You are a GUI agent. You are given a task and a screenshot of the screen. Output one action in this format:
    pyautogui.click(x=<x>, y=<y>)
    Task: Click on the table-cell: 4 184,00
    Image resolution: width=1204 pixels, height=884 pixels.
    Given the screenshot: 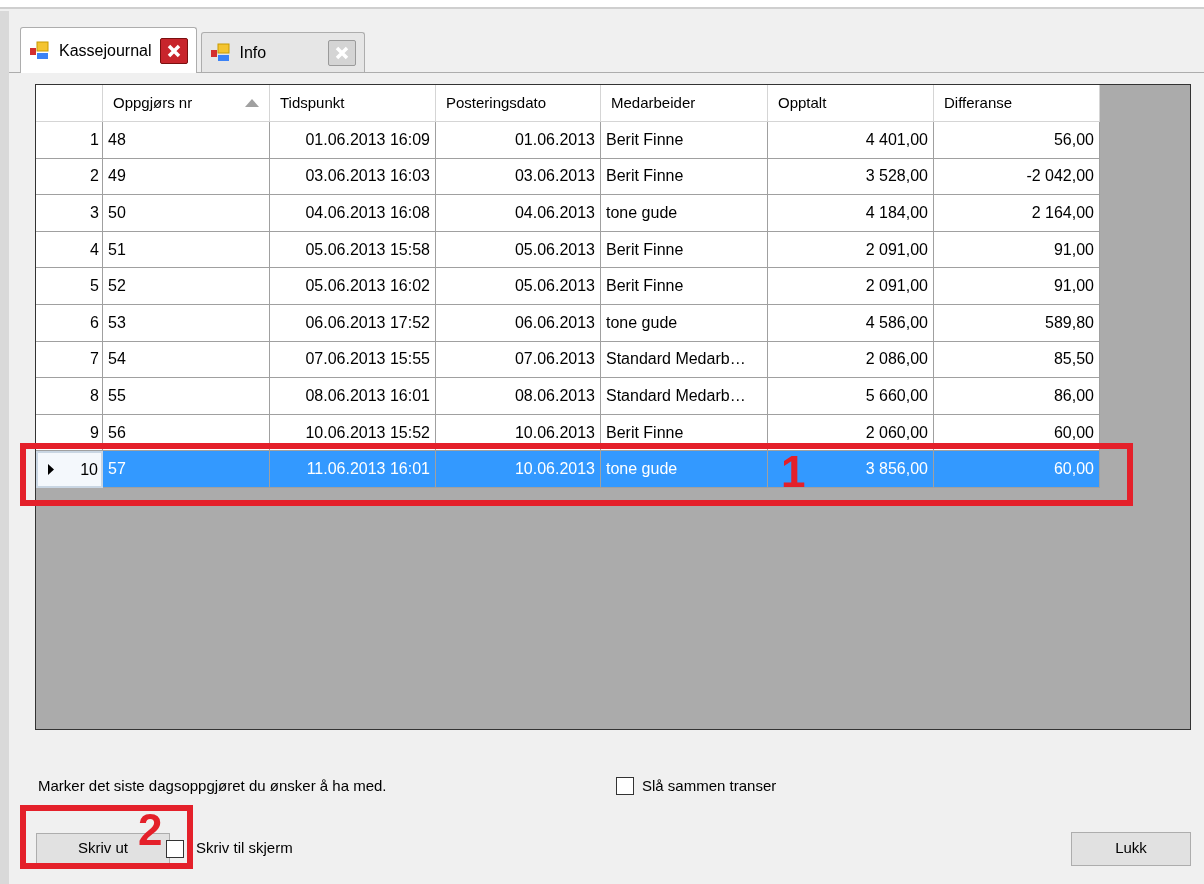 What is the action you would take?
    pyautogui.click(x=851, y=213)
    